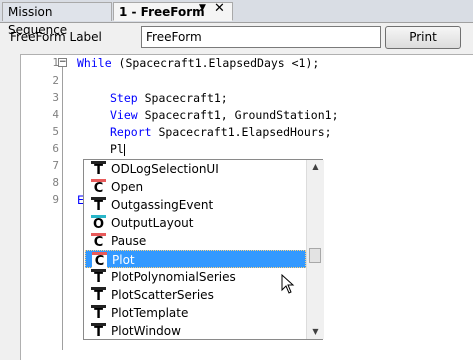 This screenshot has height=360, width=473. What do you see at coordinates (98, 223) in the screenshot?
I see `object-icon: O` at bounding box center [98, 223].